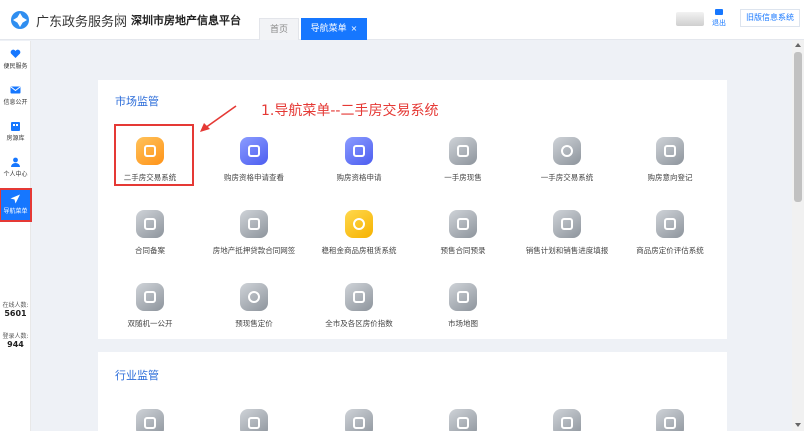 Image resolution: width=804 pixels, height=431 pixels. What do you see at coordinates (15, 174) in the screenshot?
I see `sidebar-item-label: 个人中心` at bounding box center [15, 174].